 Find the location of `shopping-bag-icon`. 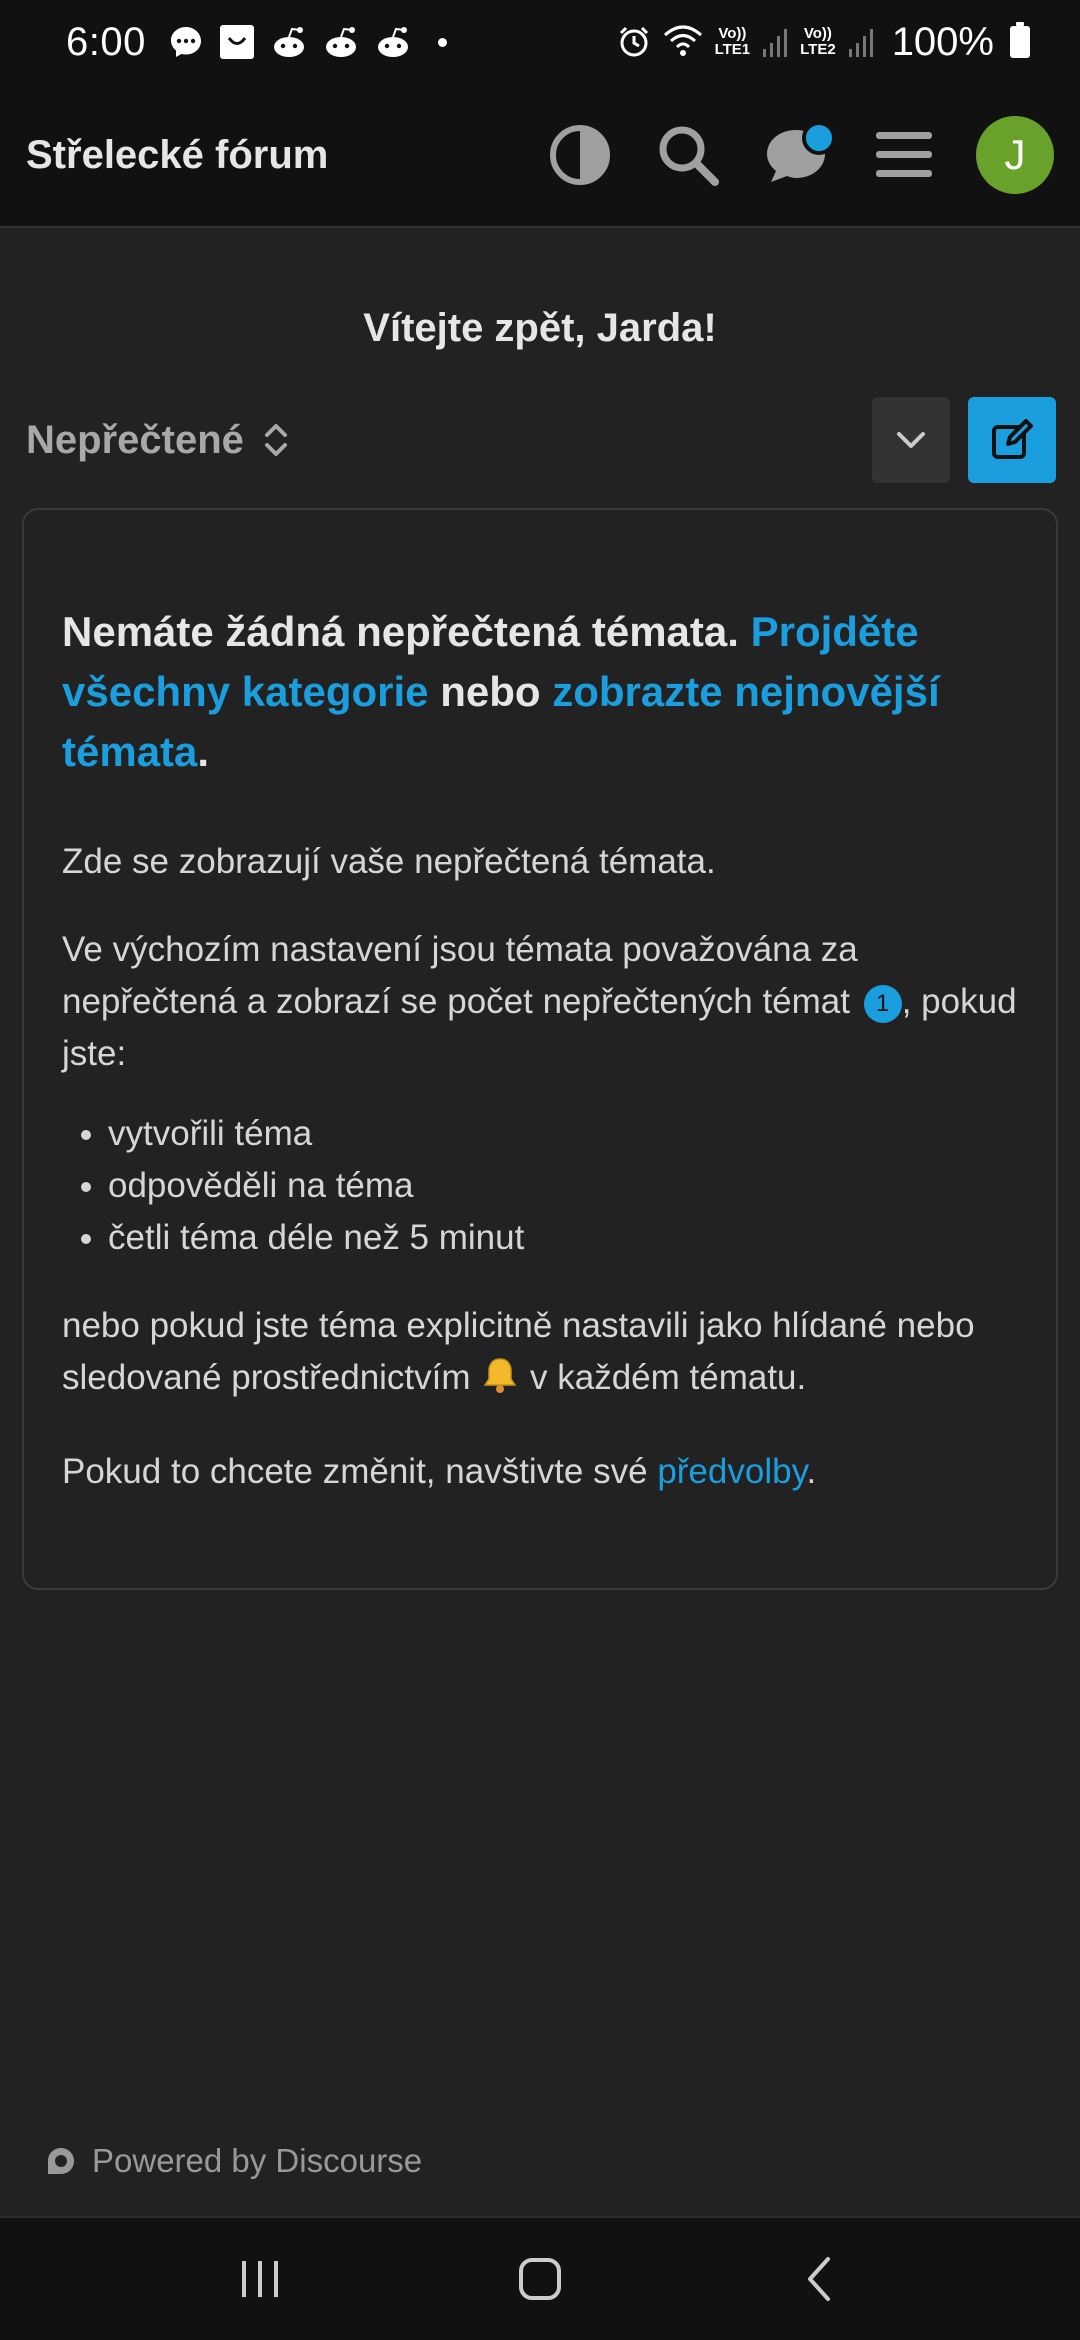

shopping-bag-icon is located at coordinates (237, 42).